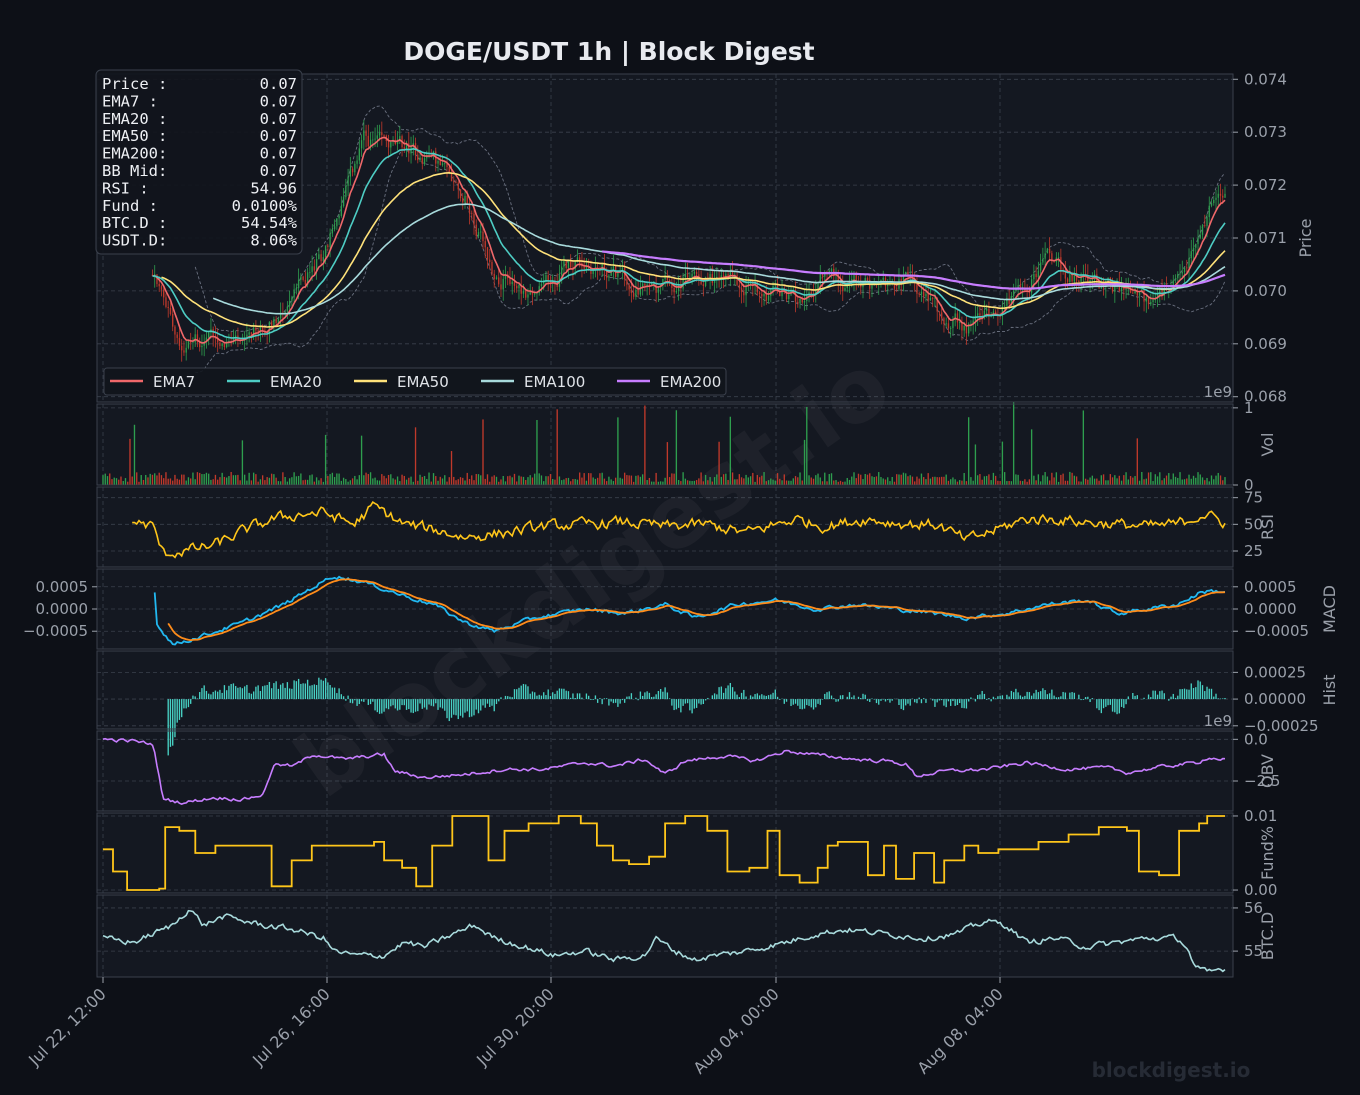  I want to click on info-value: 0.07, so click(278, 136).